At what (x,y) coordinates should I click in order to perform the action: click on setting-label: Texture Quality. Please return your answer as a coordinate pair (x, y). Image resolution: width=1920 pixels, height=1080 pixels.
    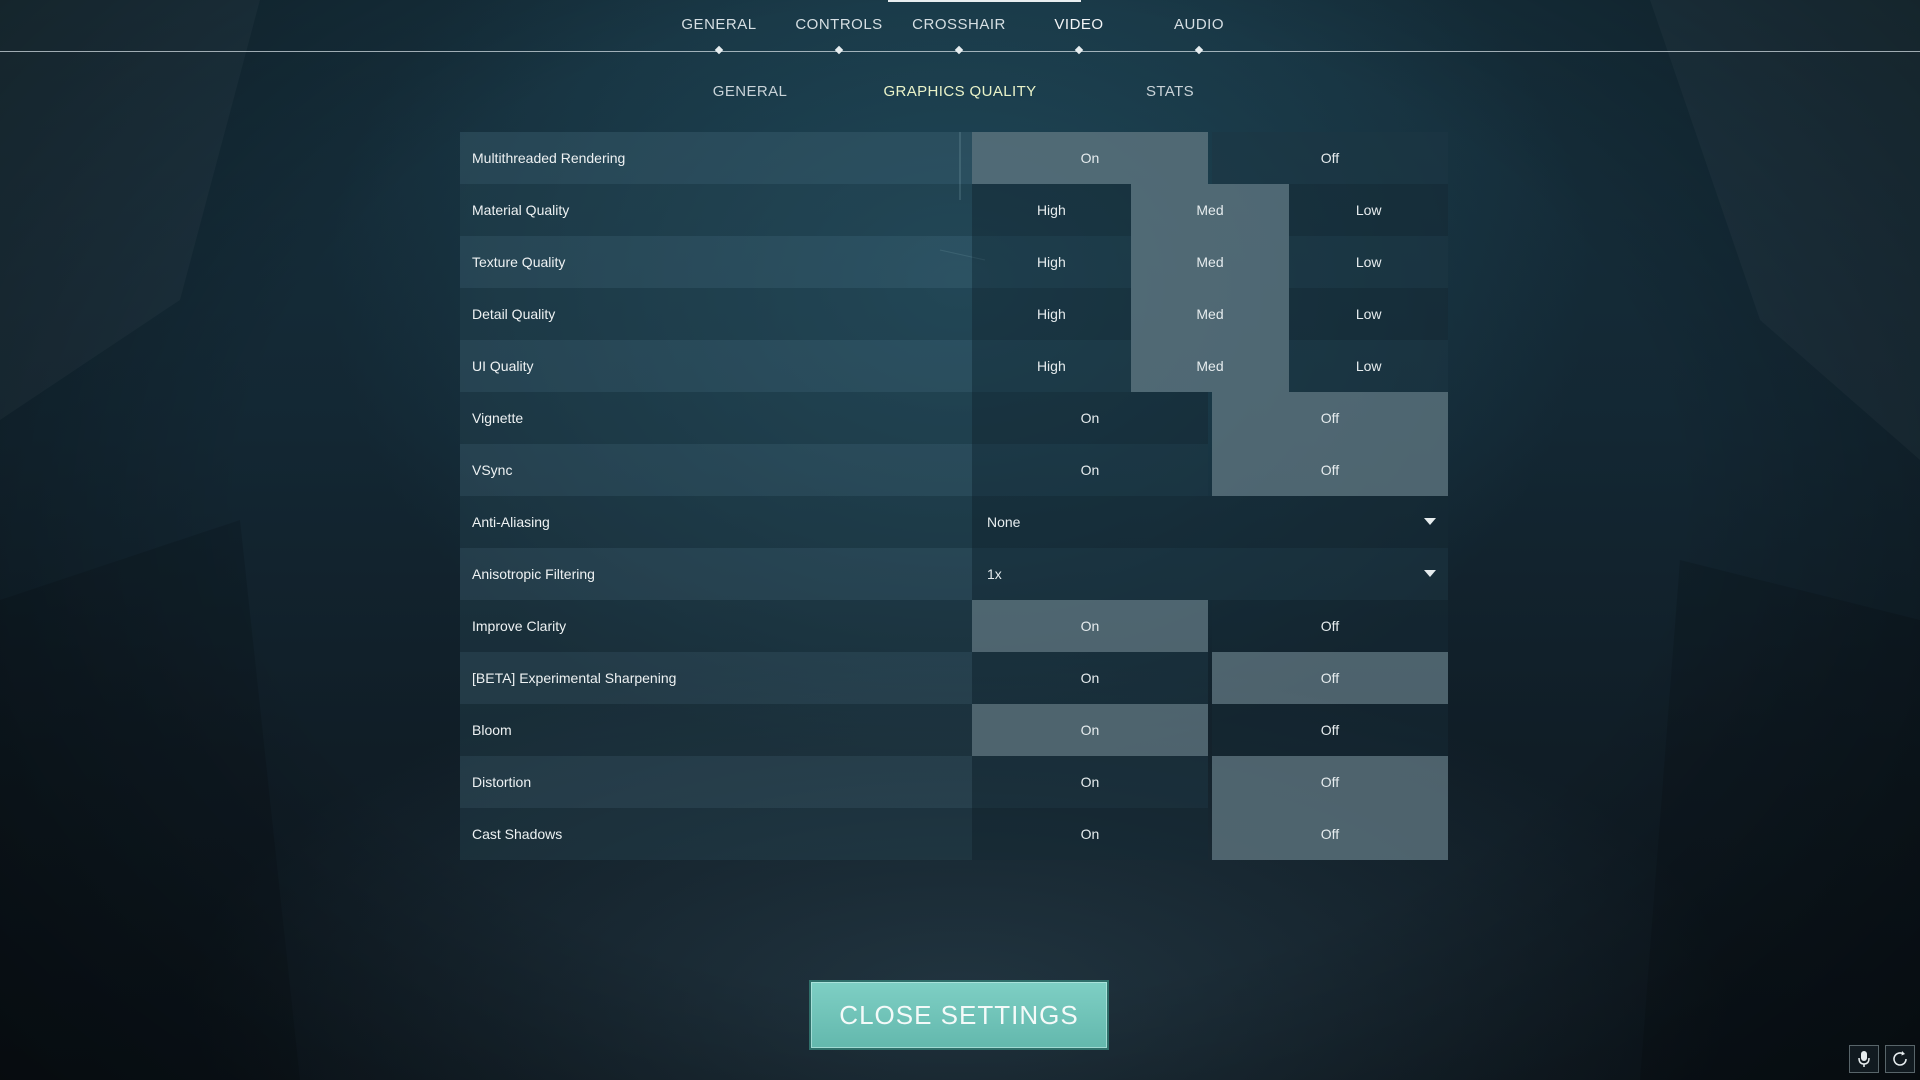
    Looking at the image, I should click on (716, 262).